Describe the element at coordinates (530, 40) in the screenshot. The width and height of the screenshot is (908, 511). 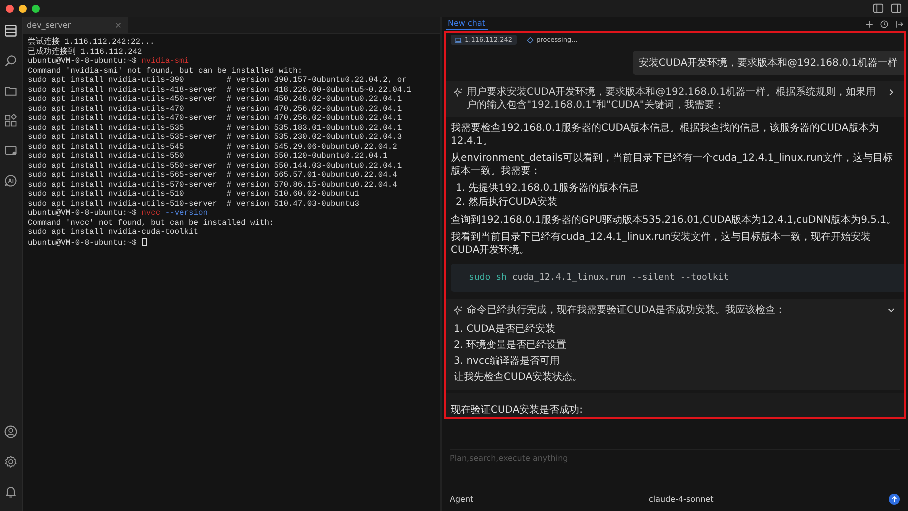
I see `diamond-icon` at that location.